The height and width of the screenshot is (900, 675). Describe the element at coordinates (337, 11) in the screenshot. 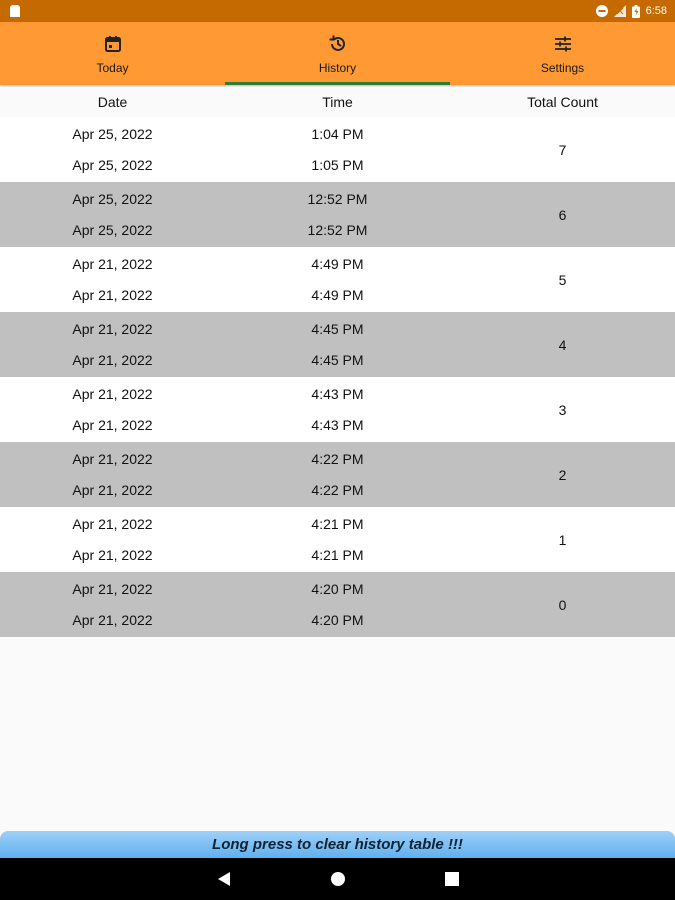

I see `status-bar: 6:58` at that location.